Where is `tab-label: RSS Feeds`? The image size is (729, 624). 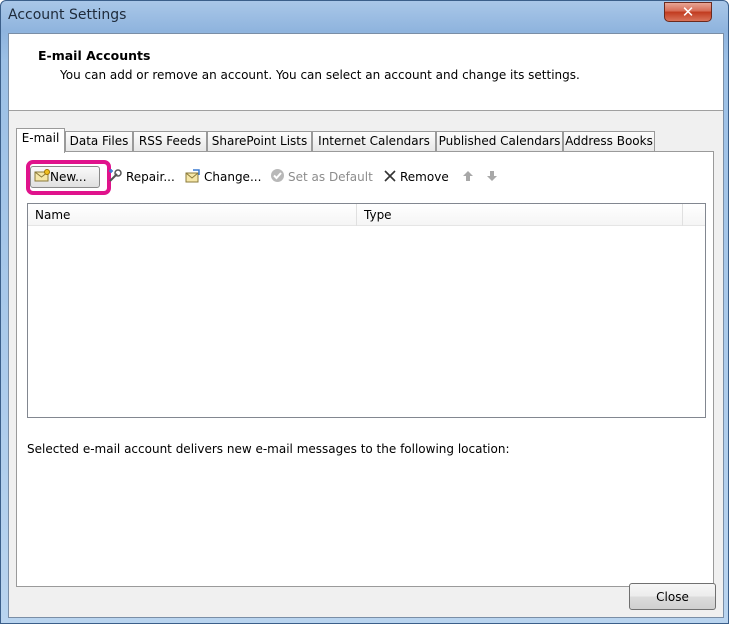
tab-label: RSS Feeds is located at coordinates (170, 141).